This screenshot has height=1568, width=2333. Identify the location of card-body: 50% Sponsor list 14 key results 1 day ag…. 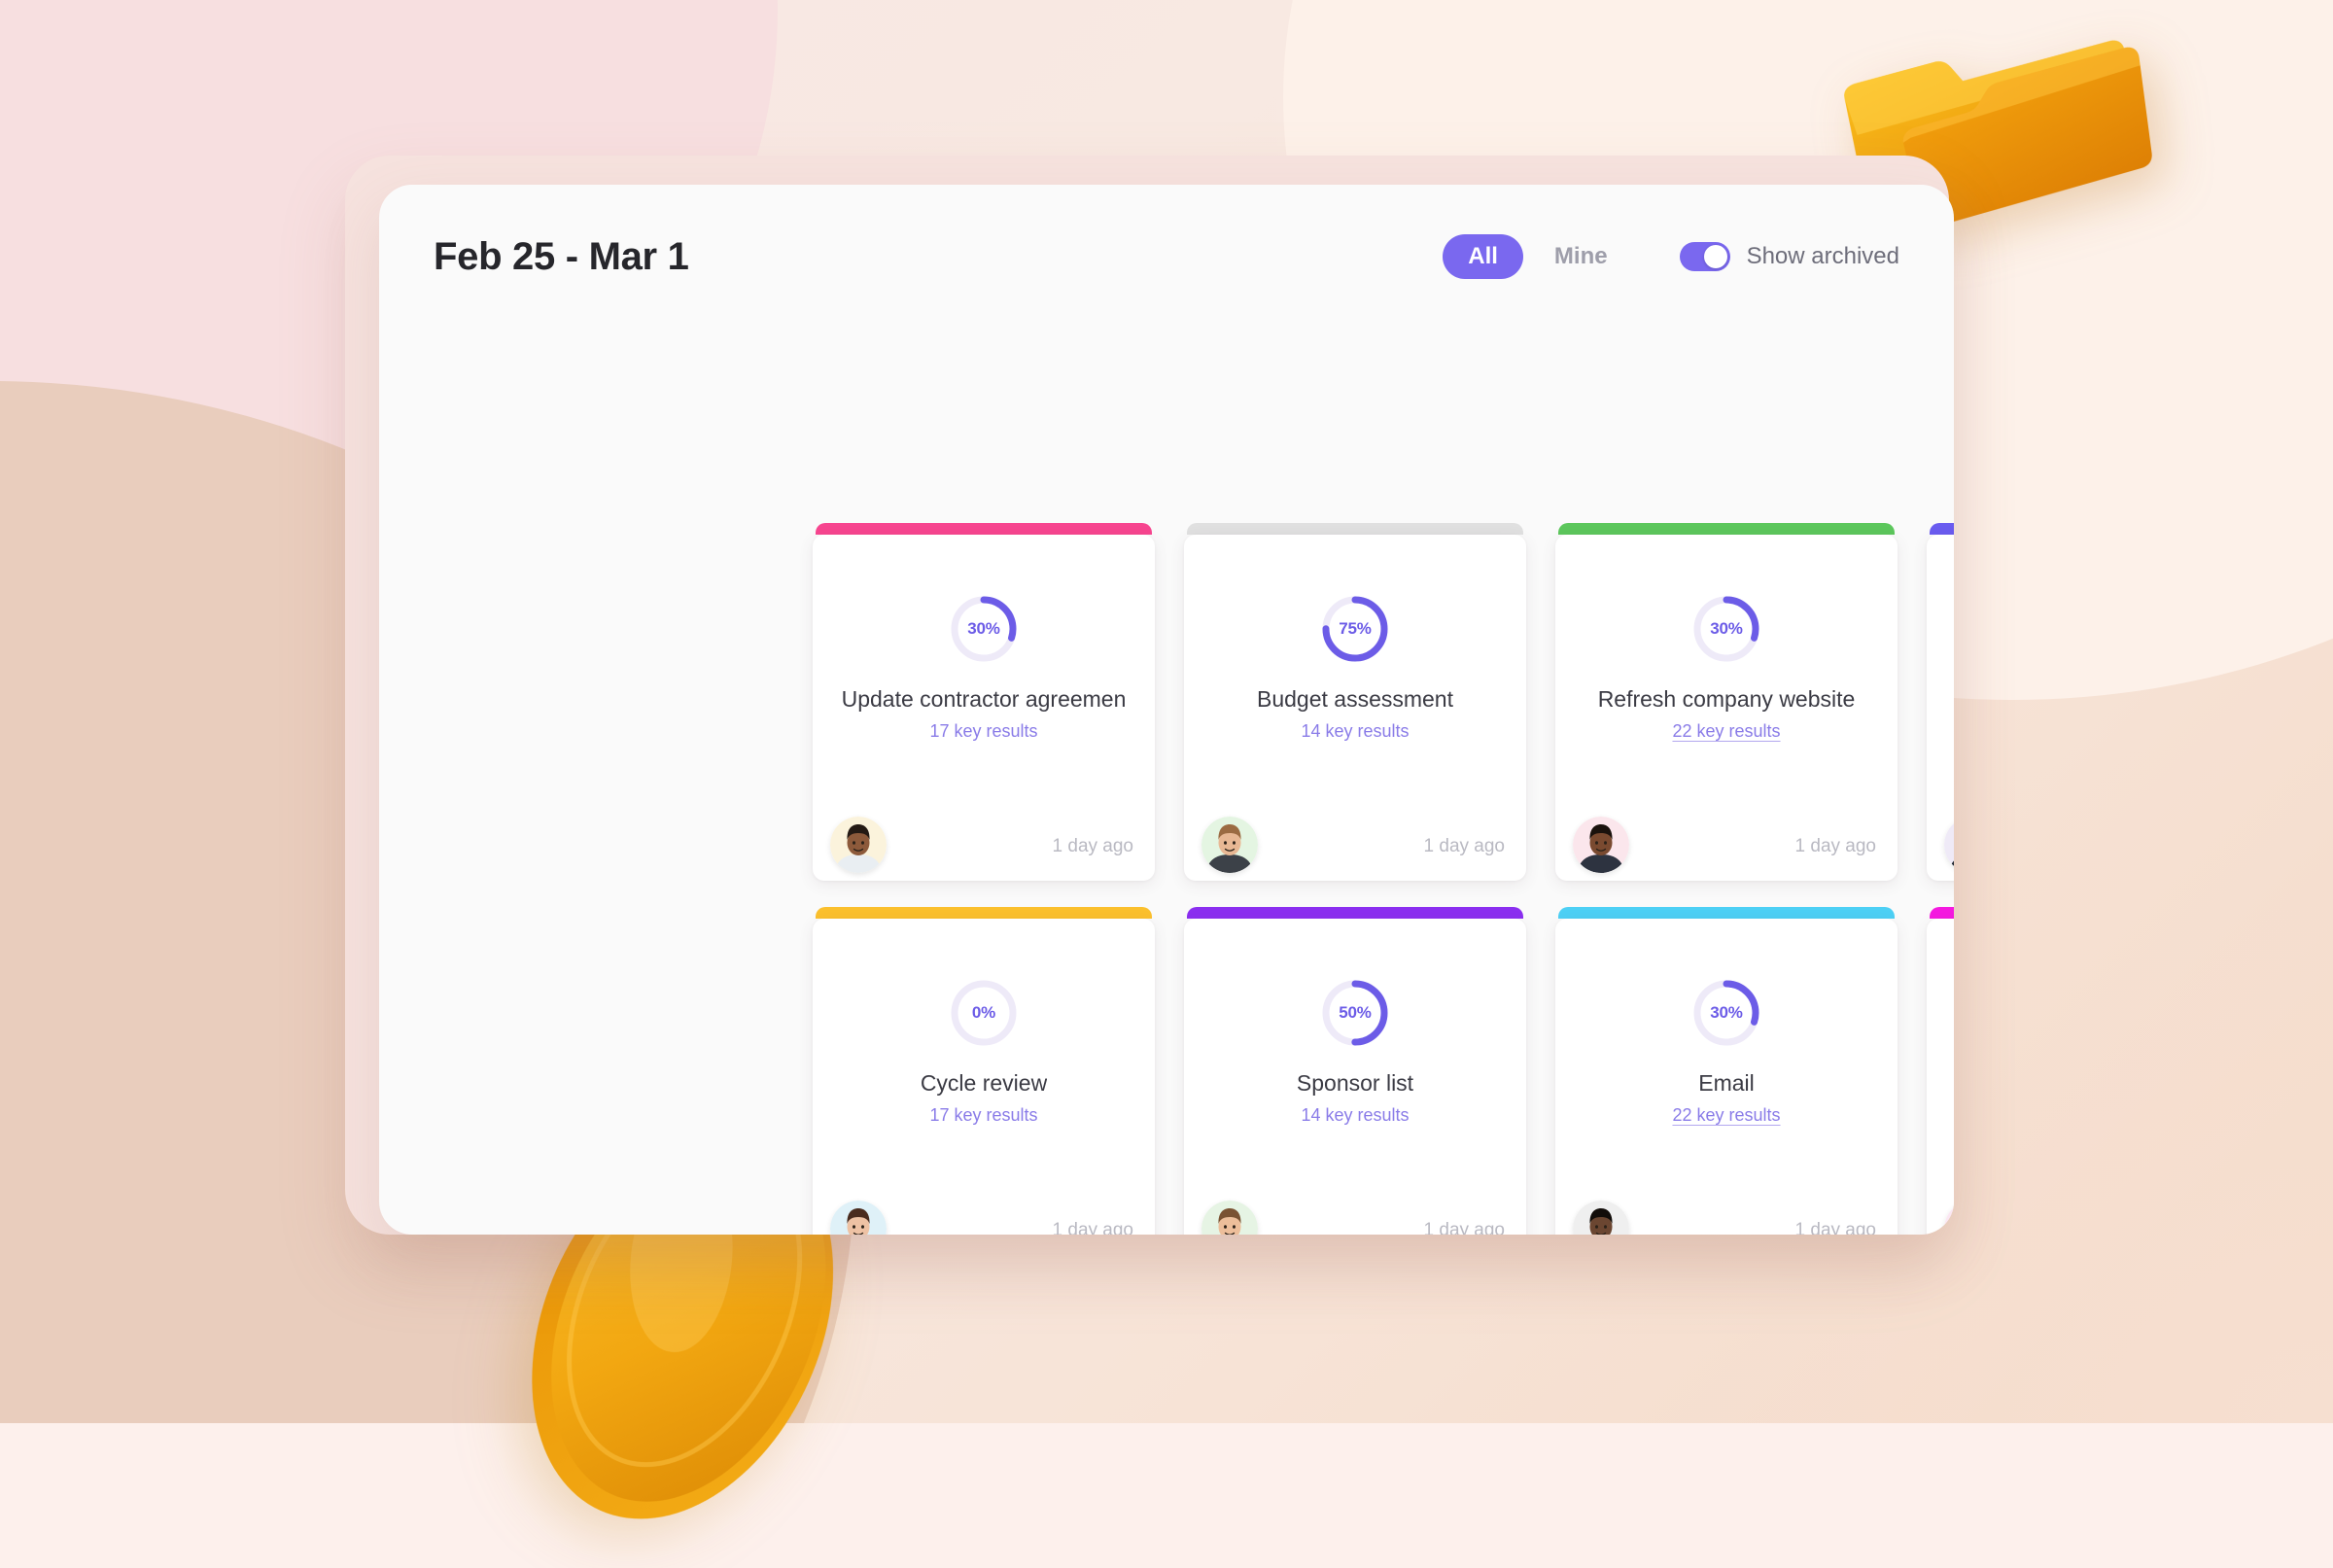
(1355, 1077).